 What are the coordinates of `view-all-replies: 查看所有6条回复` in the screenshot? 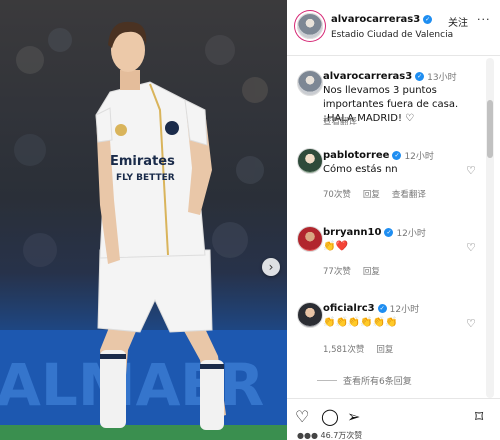 It's located at (364, 380).